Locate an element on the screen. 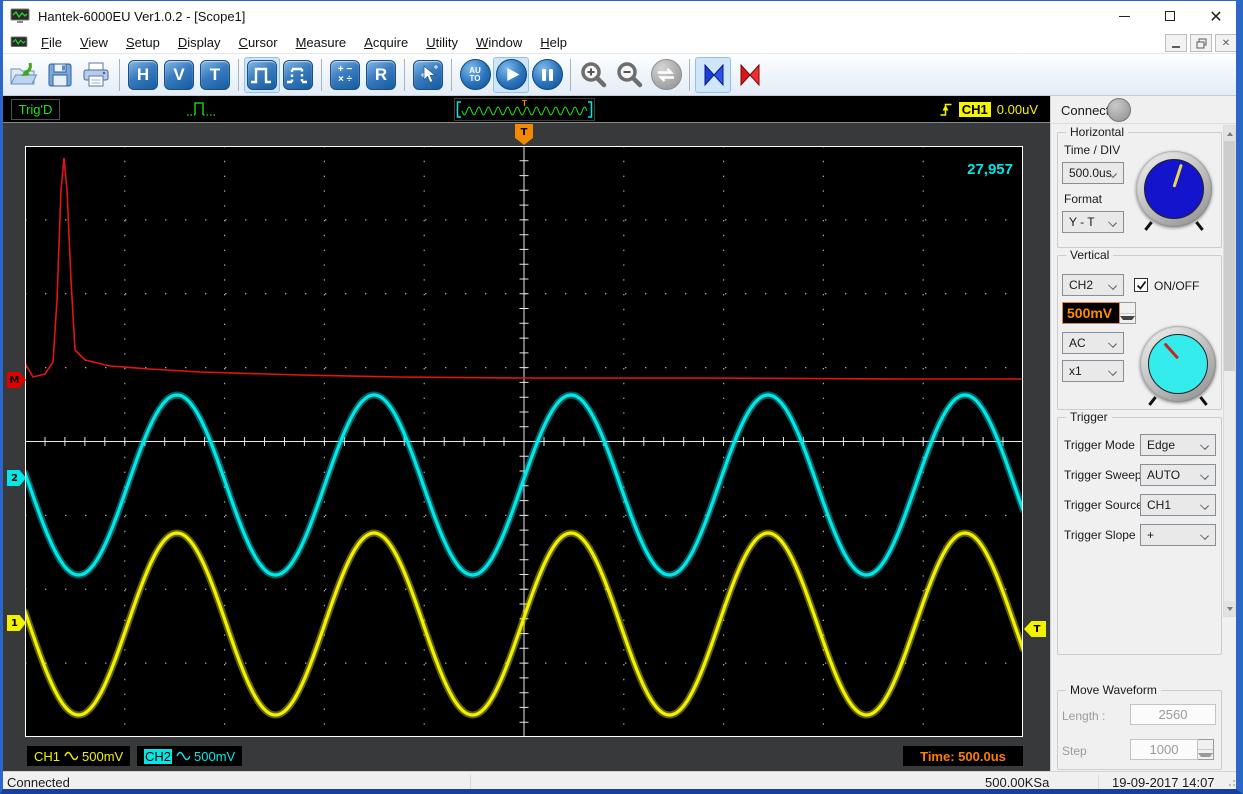 This screenshot has width=1243, height=794. preview-trigger-marker: T is located at coordinates (524, 103).